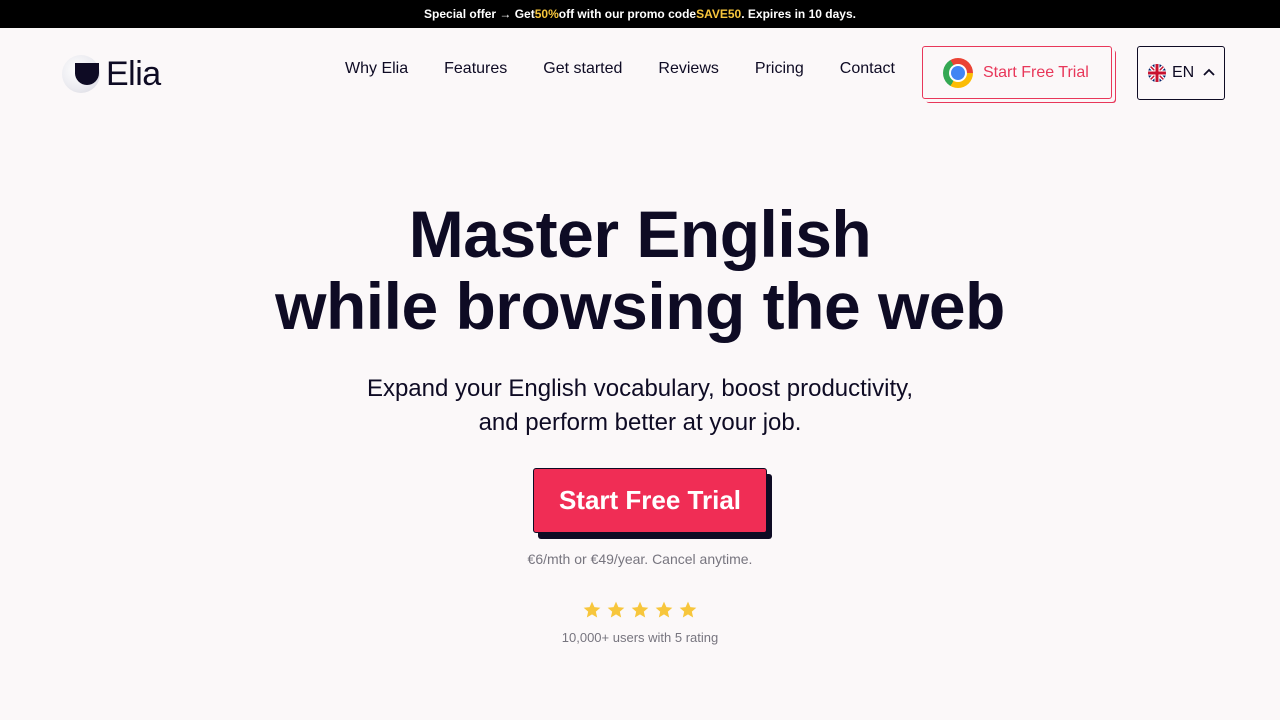 The height and width of the screenshot is (720, 1280). Describe the element at coordinates (1157, 73) in the screenshot. I see `uk-flag-icon` at that location.